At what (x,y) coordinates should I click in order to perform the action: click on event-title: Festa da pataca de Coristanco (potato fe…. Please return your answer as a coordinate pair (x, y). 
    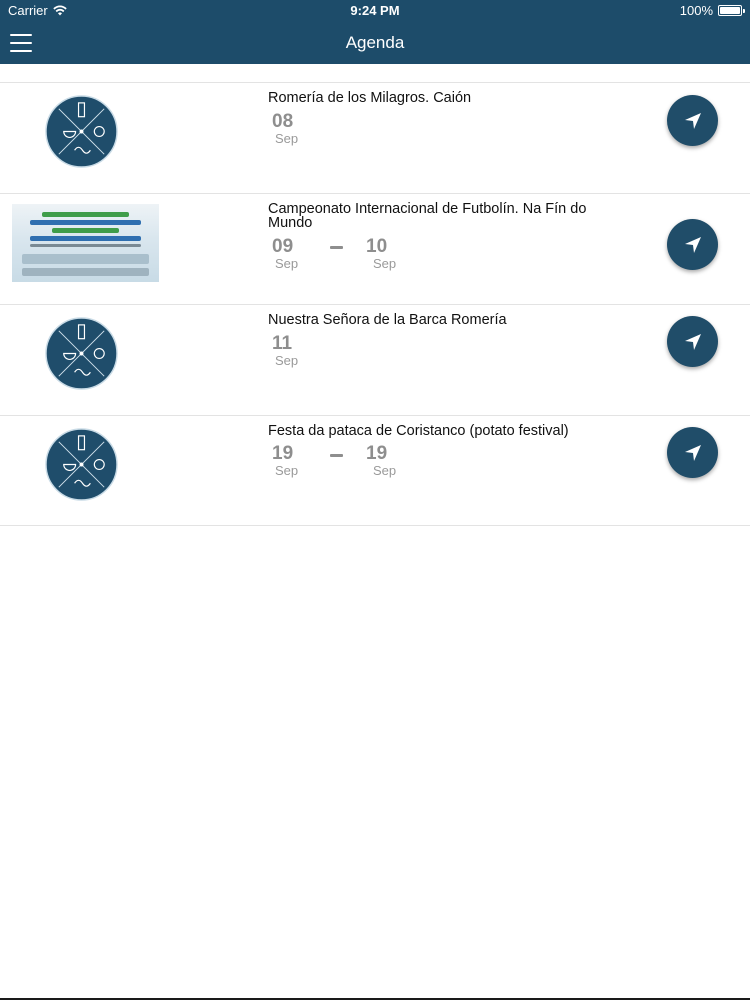
    Looking at the image, I should click on (418, 431).